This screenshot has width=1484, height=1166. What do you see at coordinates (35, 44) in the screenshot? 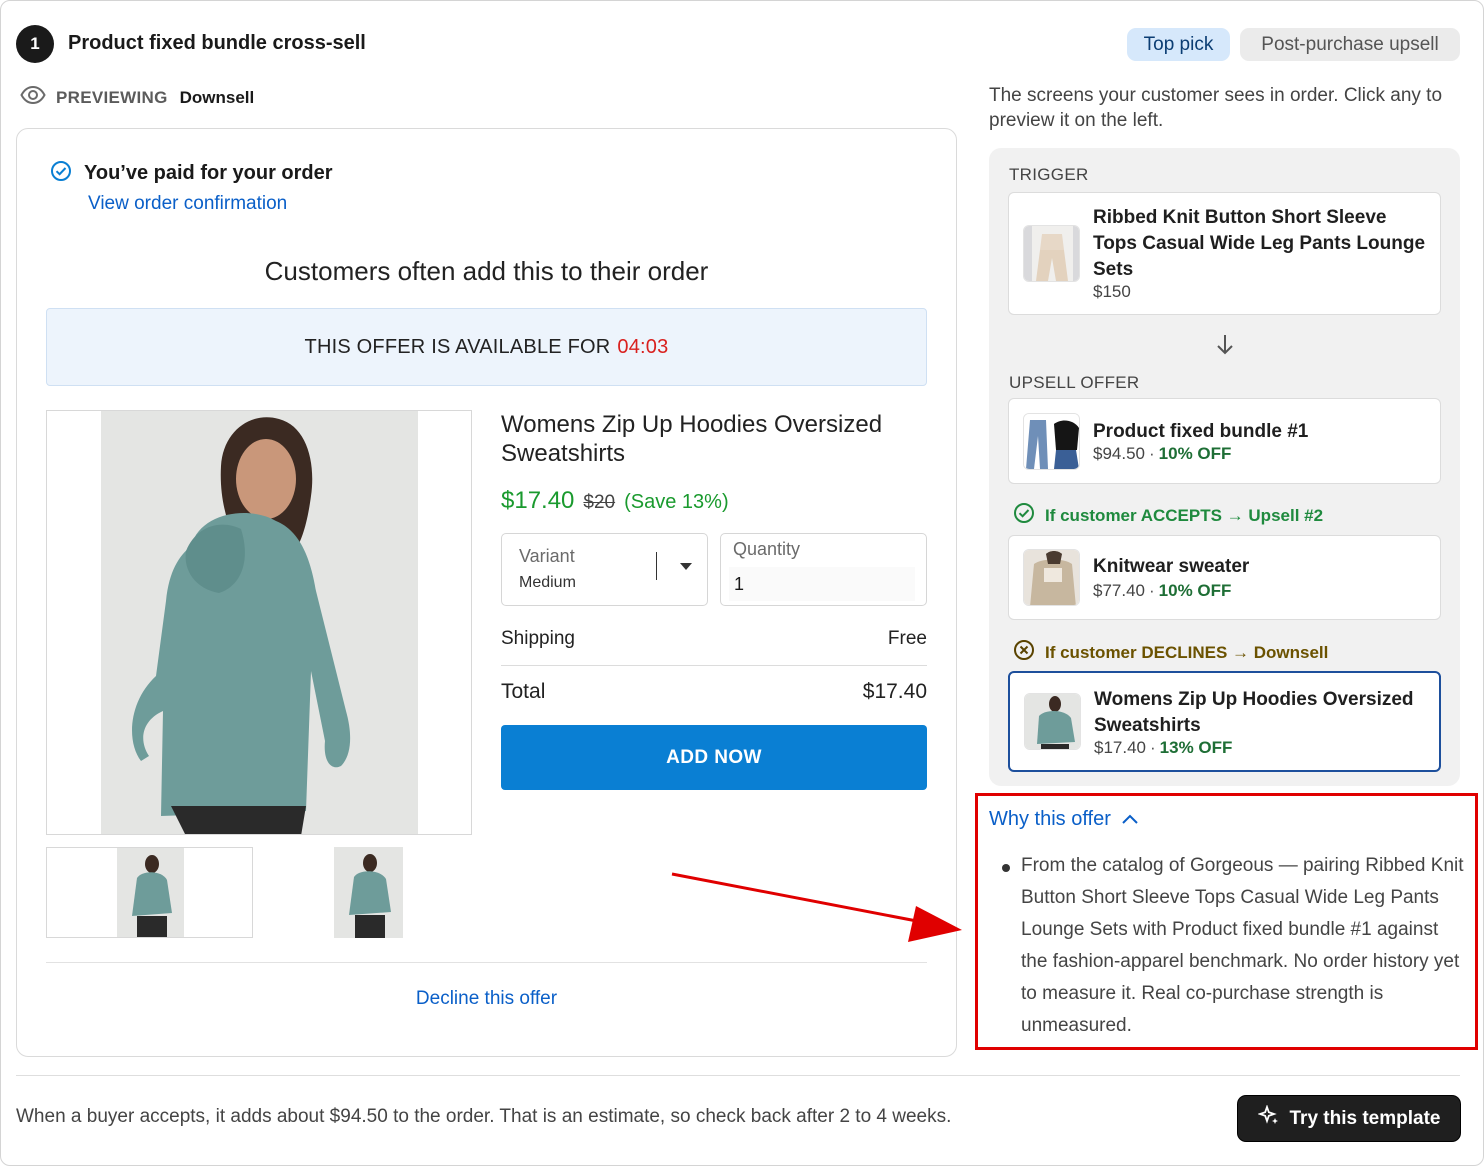
I see `step-number-badge: 1` at bounding box center [35, 44].